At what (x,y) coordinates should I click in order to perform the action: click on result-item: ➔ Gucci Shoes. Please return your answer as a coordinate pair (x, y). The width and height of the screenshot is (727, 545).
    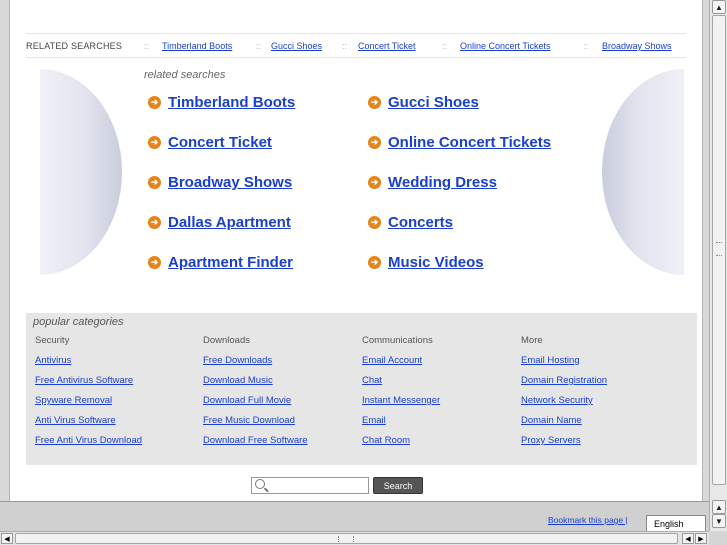
    Looking at the image, I should click on (423, 102).